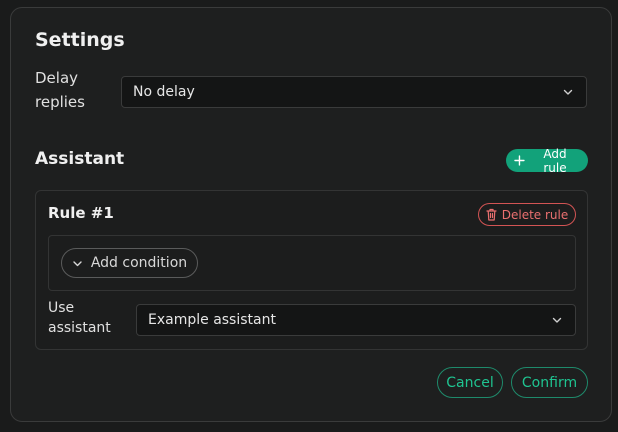 The width and height of the screenshot is (618, 432). What do you see at coordinates (60, 90) in the screenshot?
I see `delay-replies-label: Delay replies` at bounding box center [60, 90].